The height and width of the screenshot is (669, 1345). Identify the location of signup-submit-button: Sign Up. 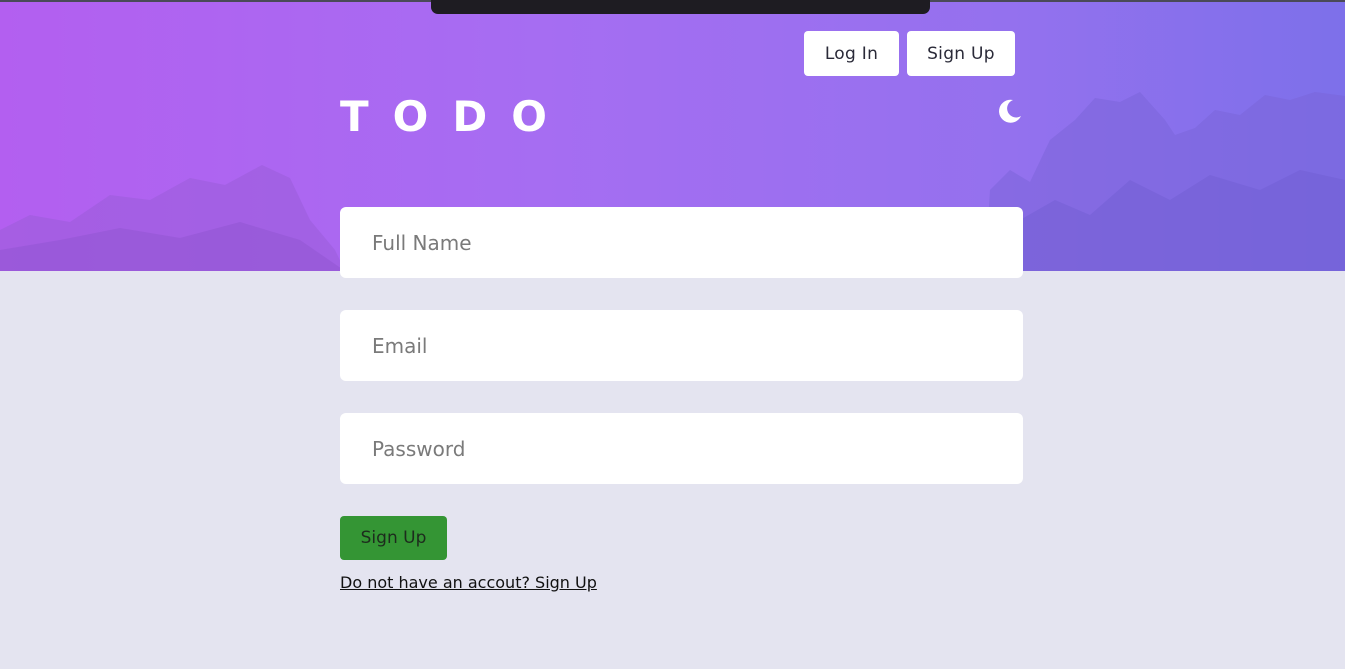
(393, 538).